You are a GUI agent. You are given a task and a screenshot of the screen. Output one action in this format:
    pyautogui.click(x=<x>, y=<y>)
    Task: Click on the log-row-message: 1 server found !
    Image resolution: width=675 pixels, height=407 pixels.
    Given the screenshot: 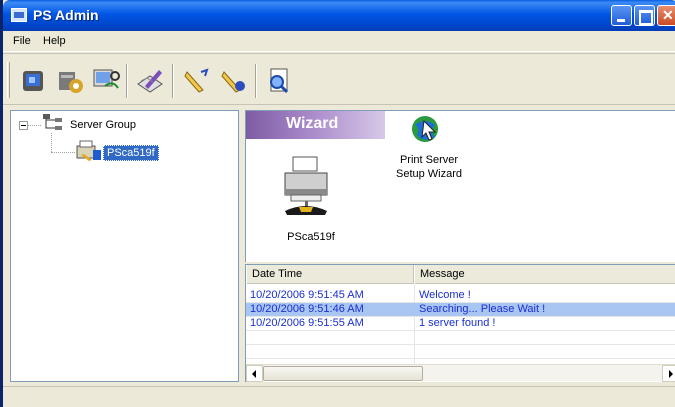 What is the action you would take?
    pyautogui.click(x=457, y=323)
    